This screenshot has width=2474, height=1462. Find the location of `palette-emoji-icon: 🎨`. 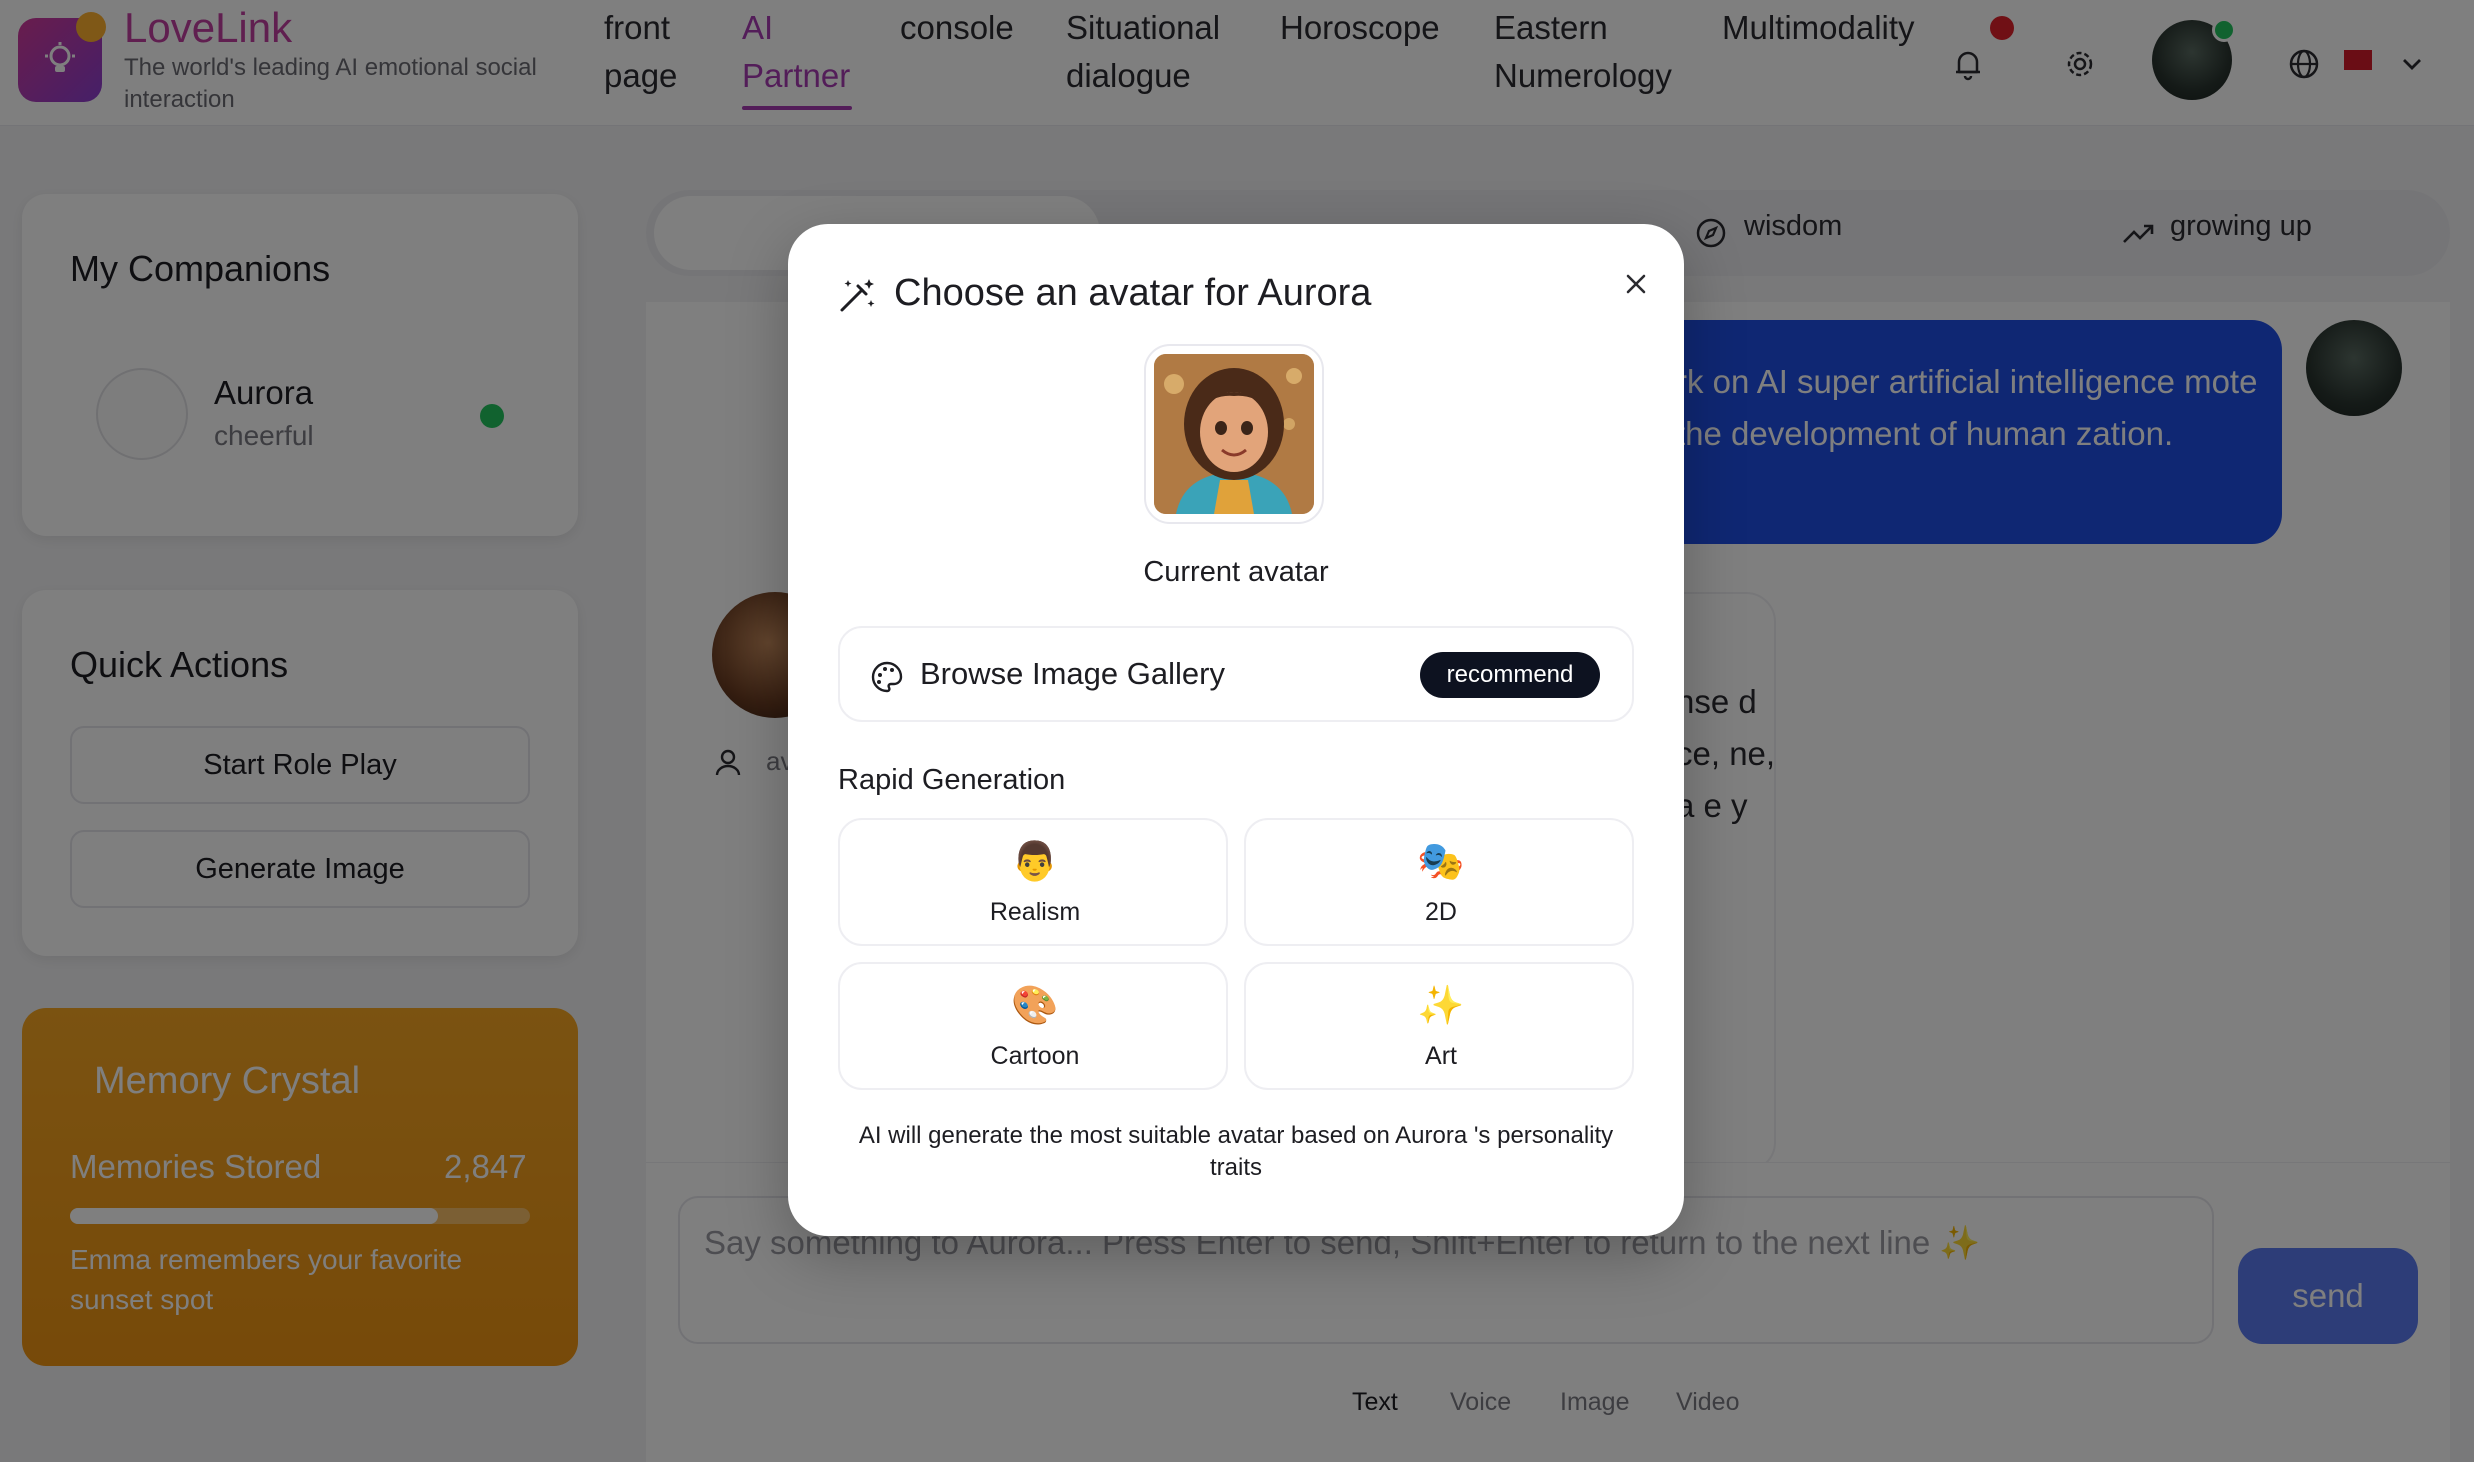

palette-emoji-icon: 🎨 is located at coordinates (1035, 1006).